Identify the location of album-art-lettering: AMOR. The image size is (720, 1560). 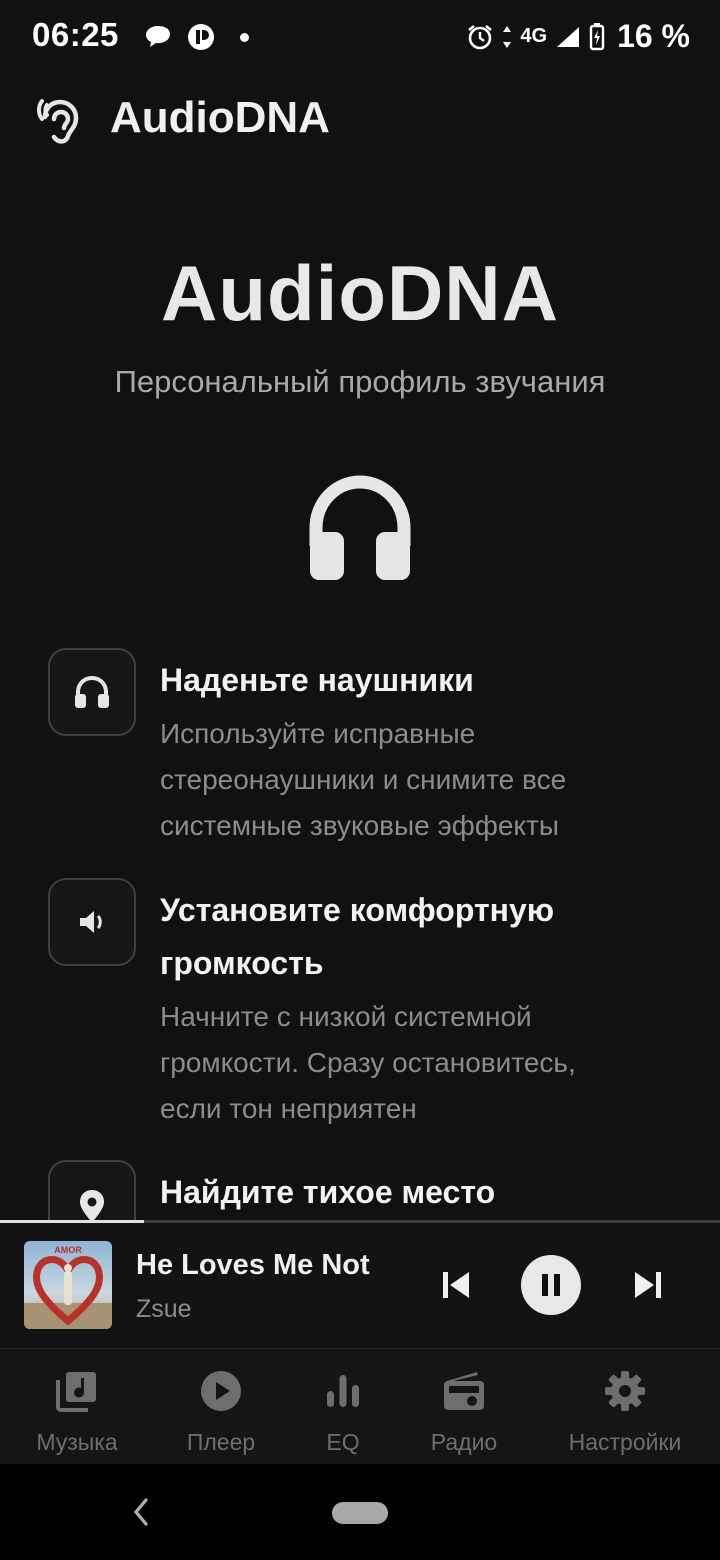
(68, 1250).